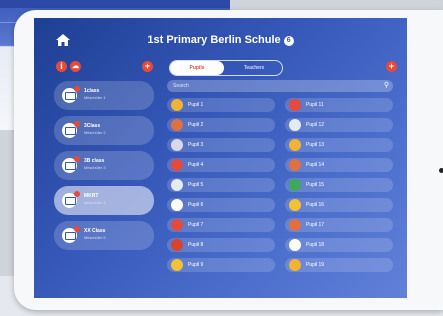  Describe the element at coordinates (339, 125) in the screenshot. I see `student-item: Pupil 12` at that location.